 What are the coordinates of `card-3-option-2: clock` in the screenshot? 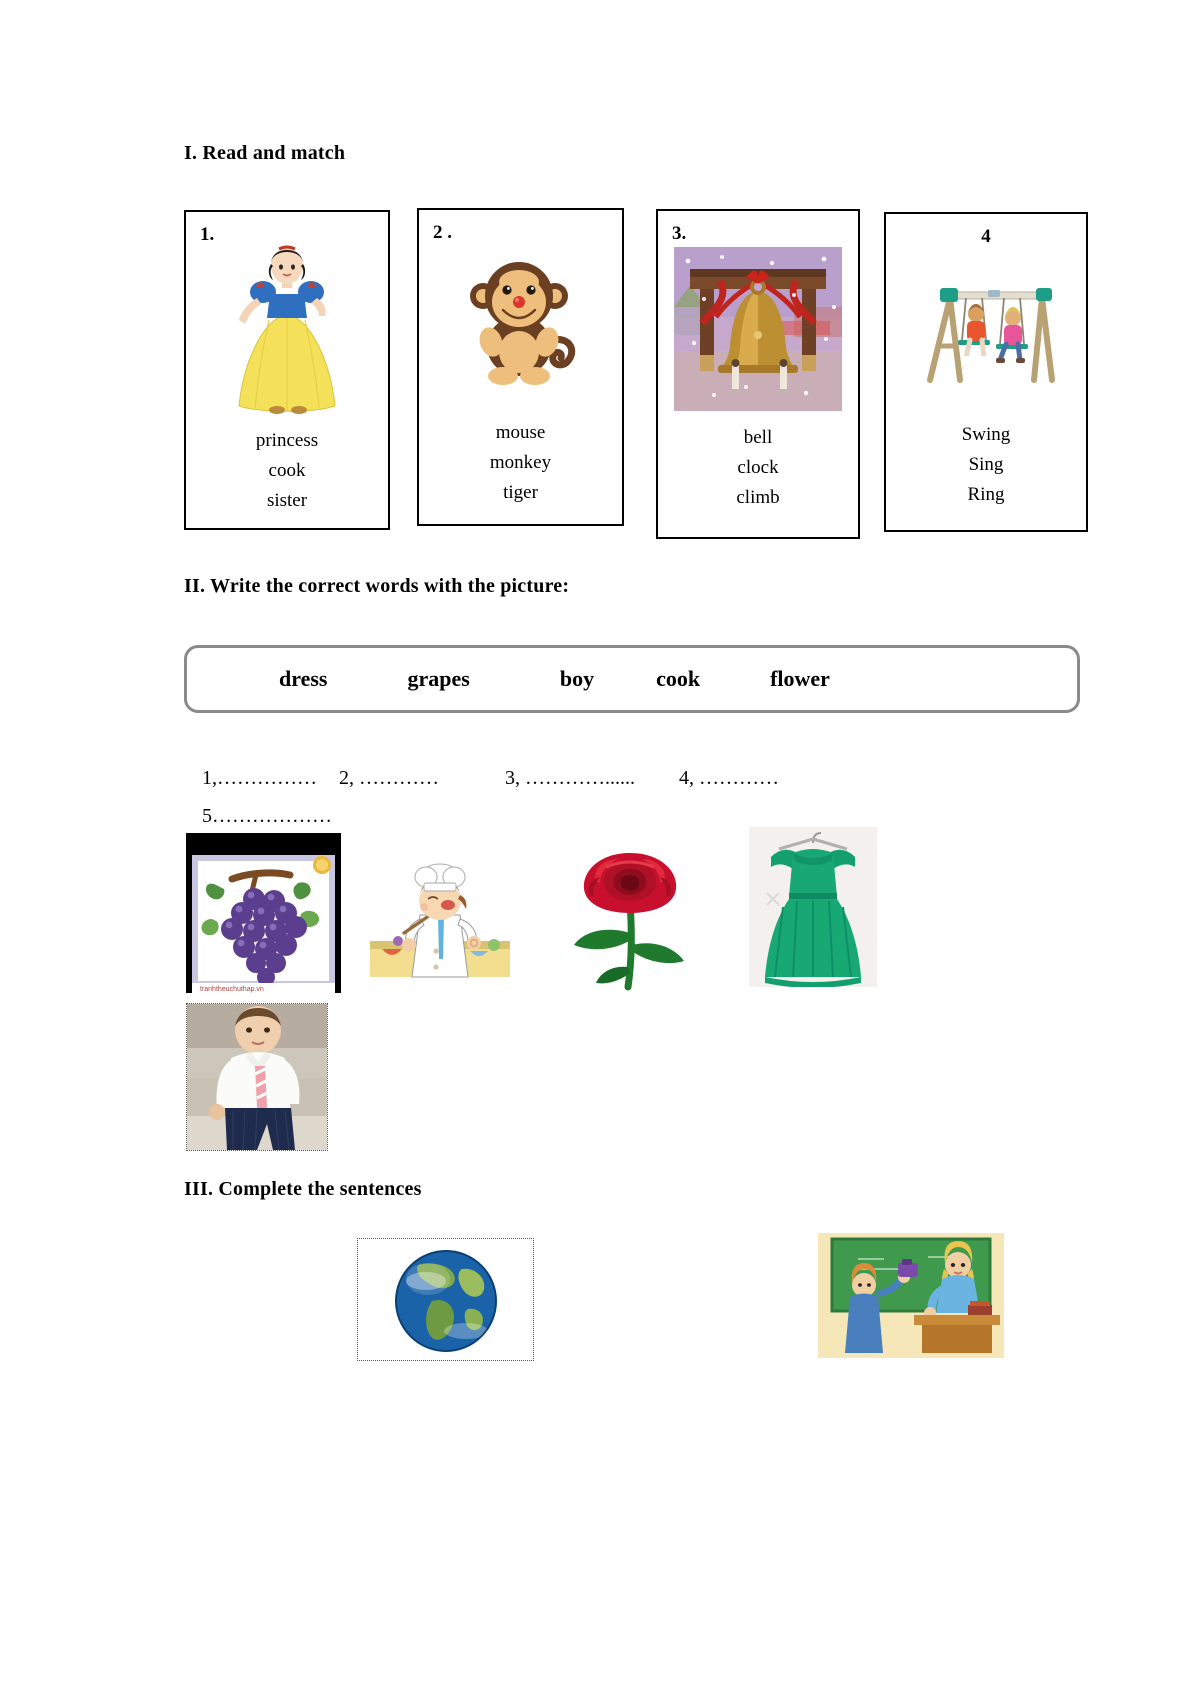 It's located at (758, 468).